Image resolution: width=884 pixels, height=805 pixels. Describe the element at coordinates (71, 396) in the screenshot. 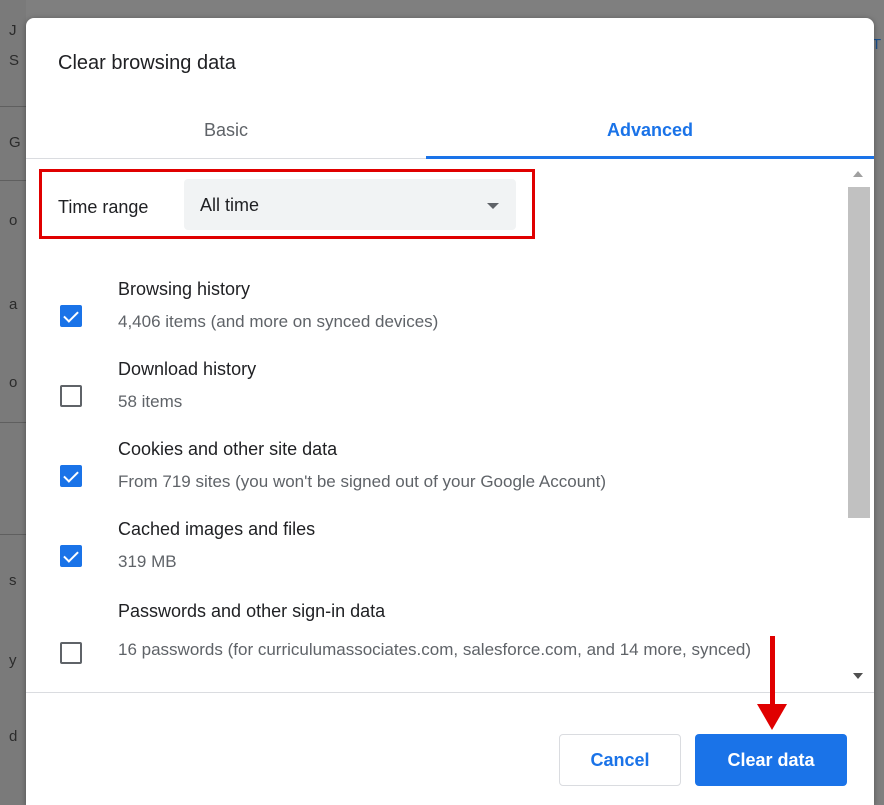

I see `download-history-checkbox` at that location.